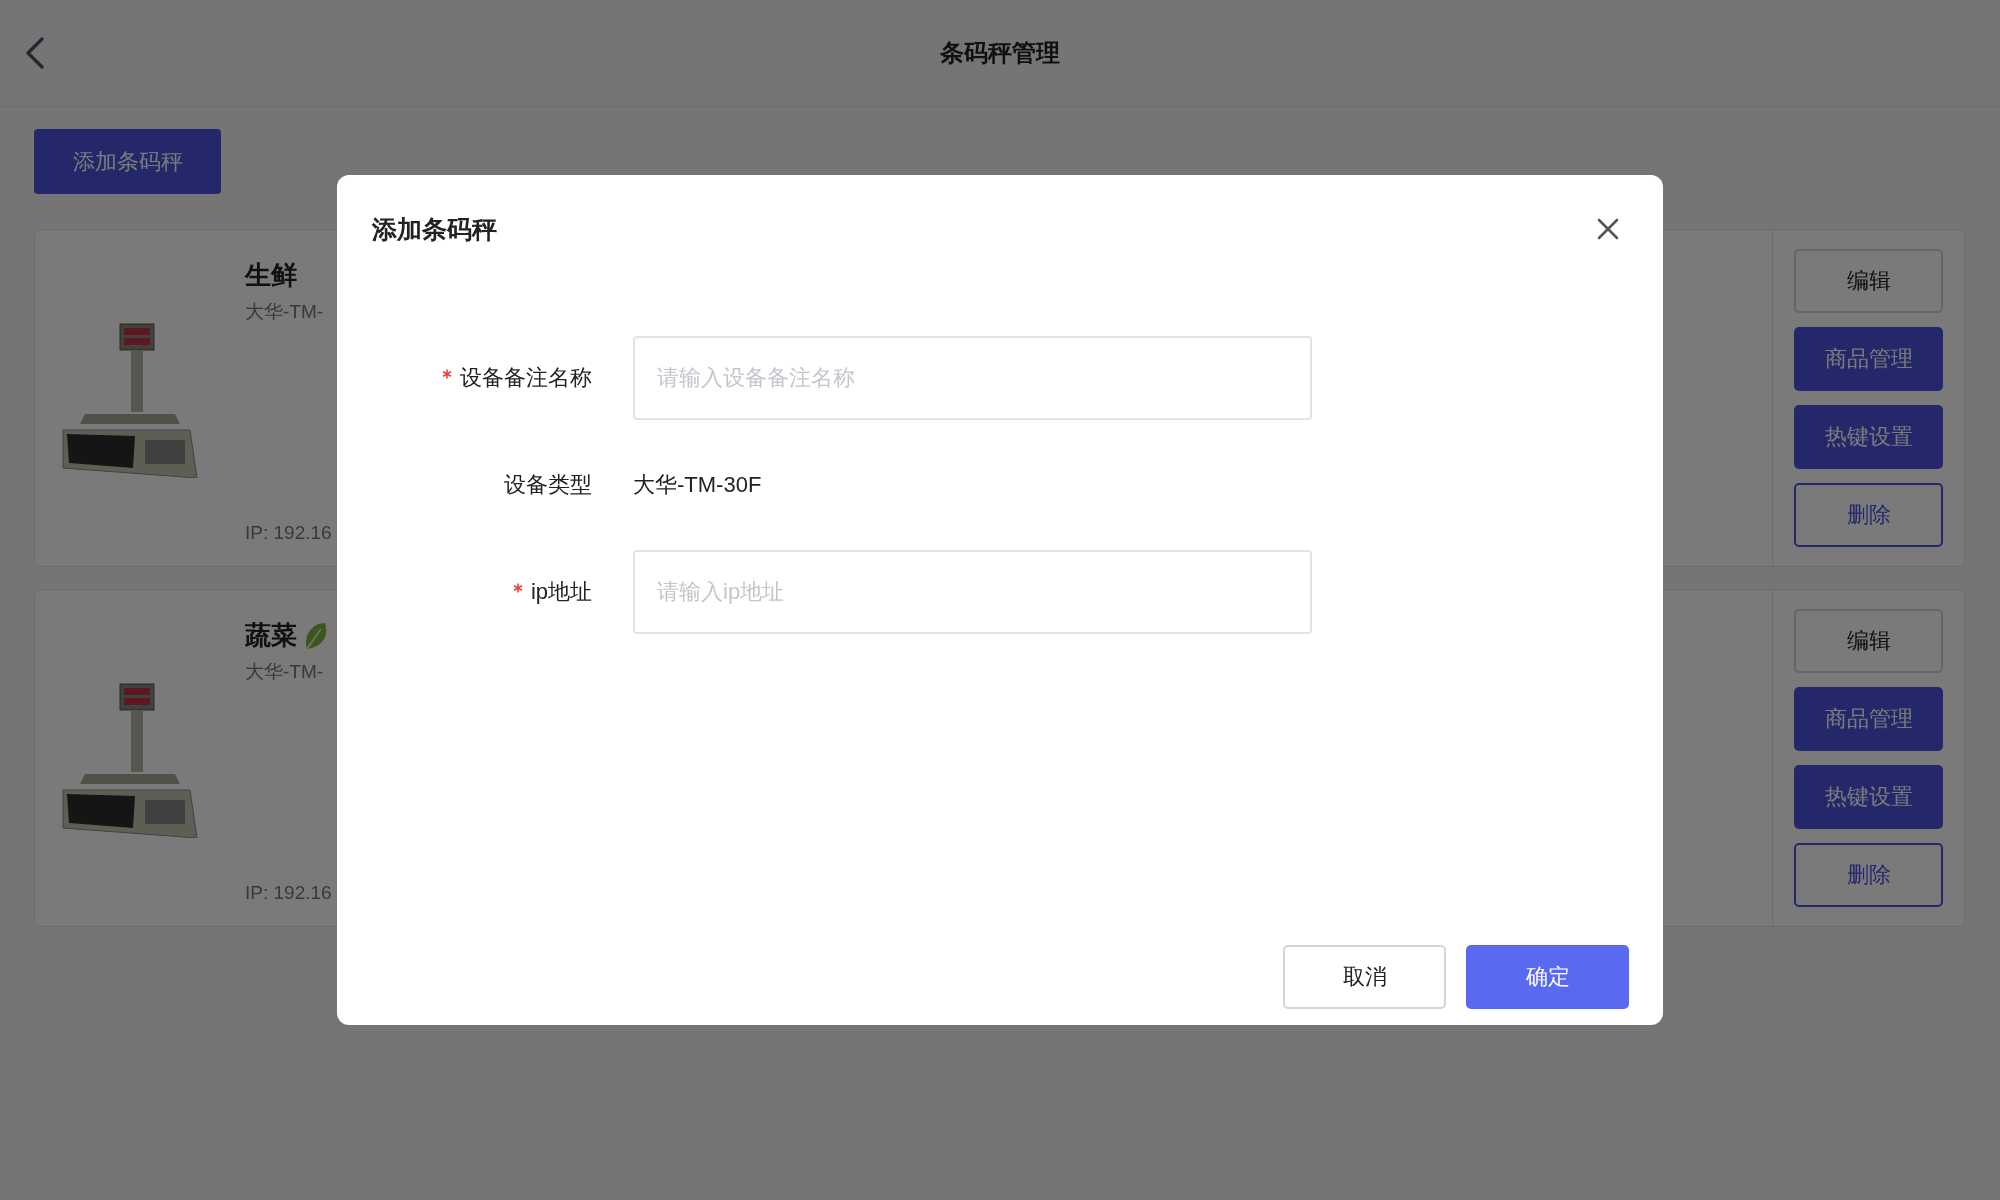 This screenshot has width=2000, height=1200. I want to click on field-value: 大华-TM-30F, so click(697, 485).